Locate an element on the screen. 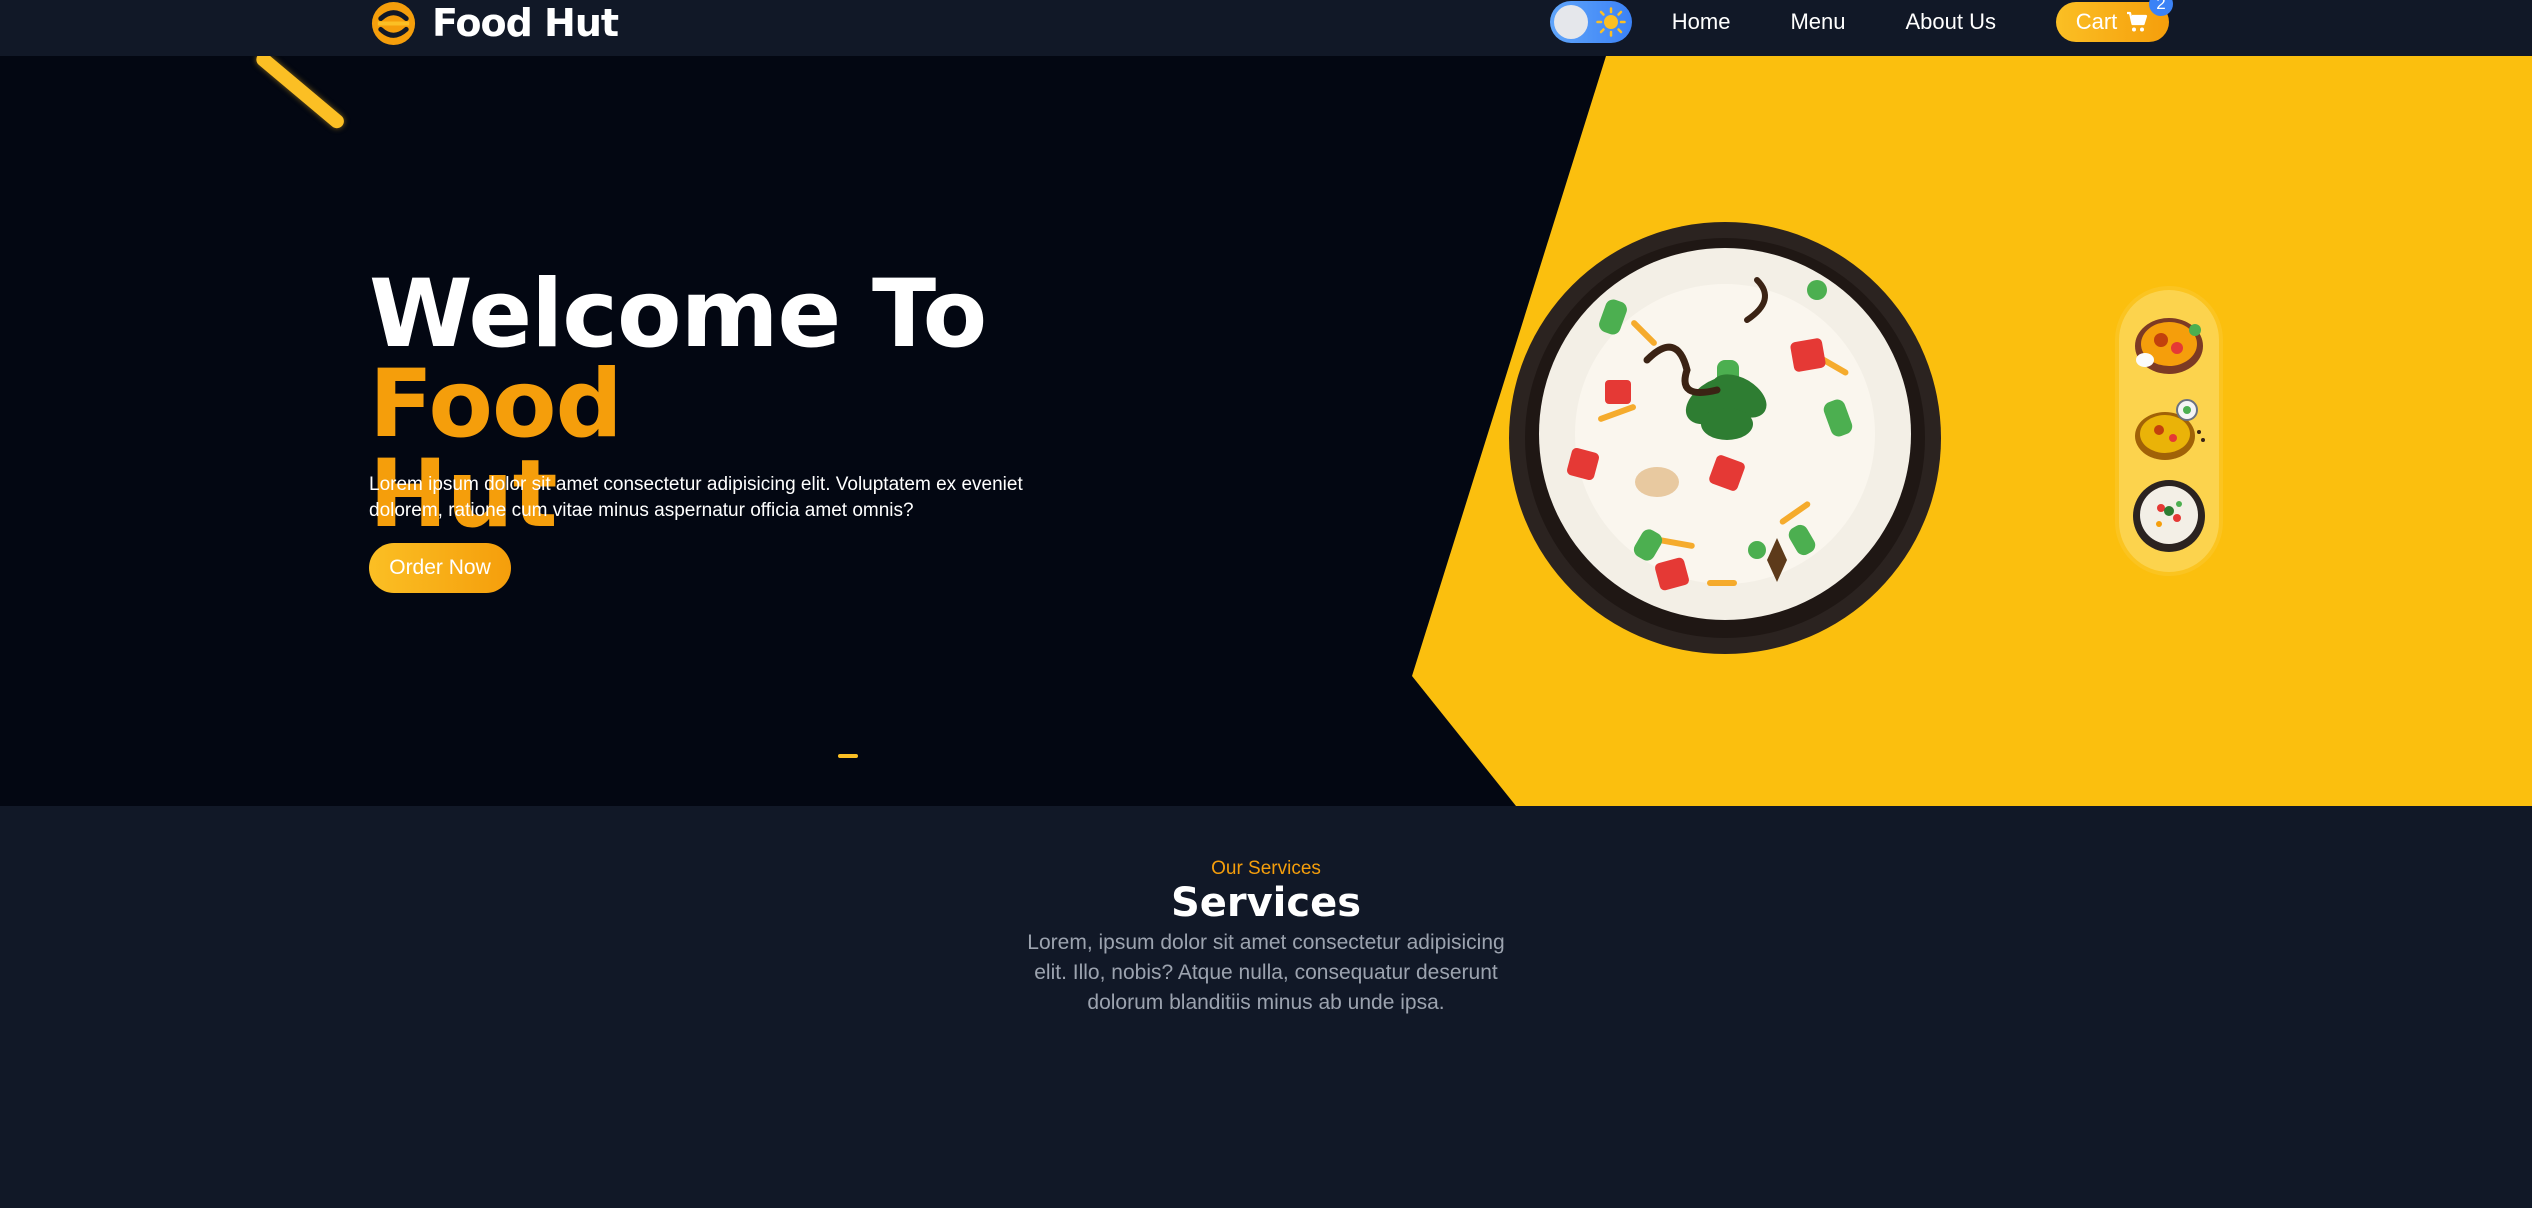 The width and height of the screenshot is (2532, 1208). biryani-bowl-thumbnail is located at coordinates (2169, 516).